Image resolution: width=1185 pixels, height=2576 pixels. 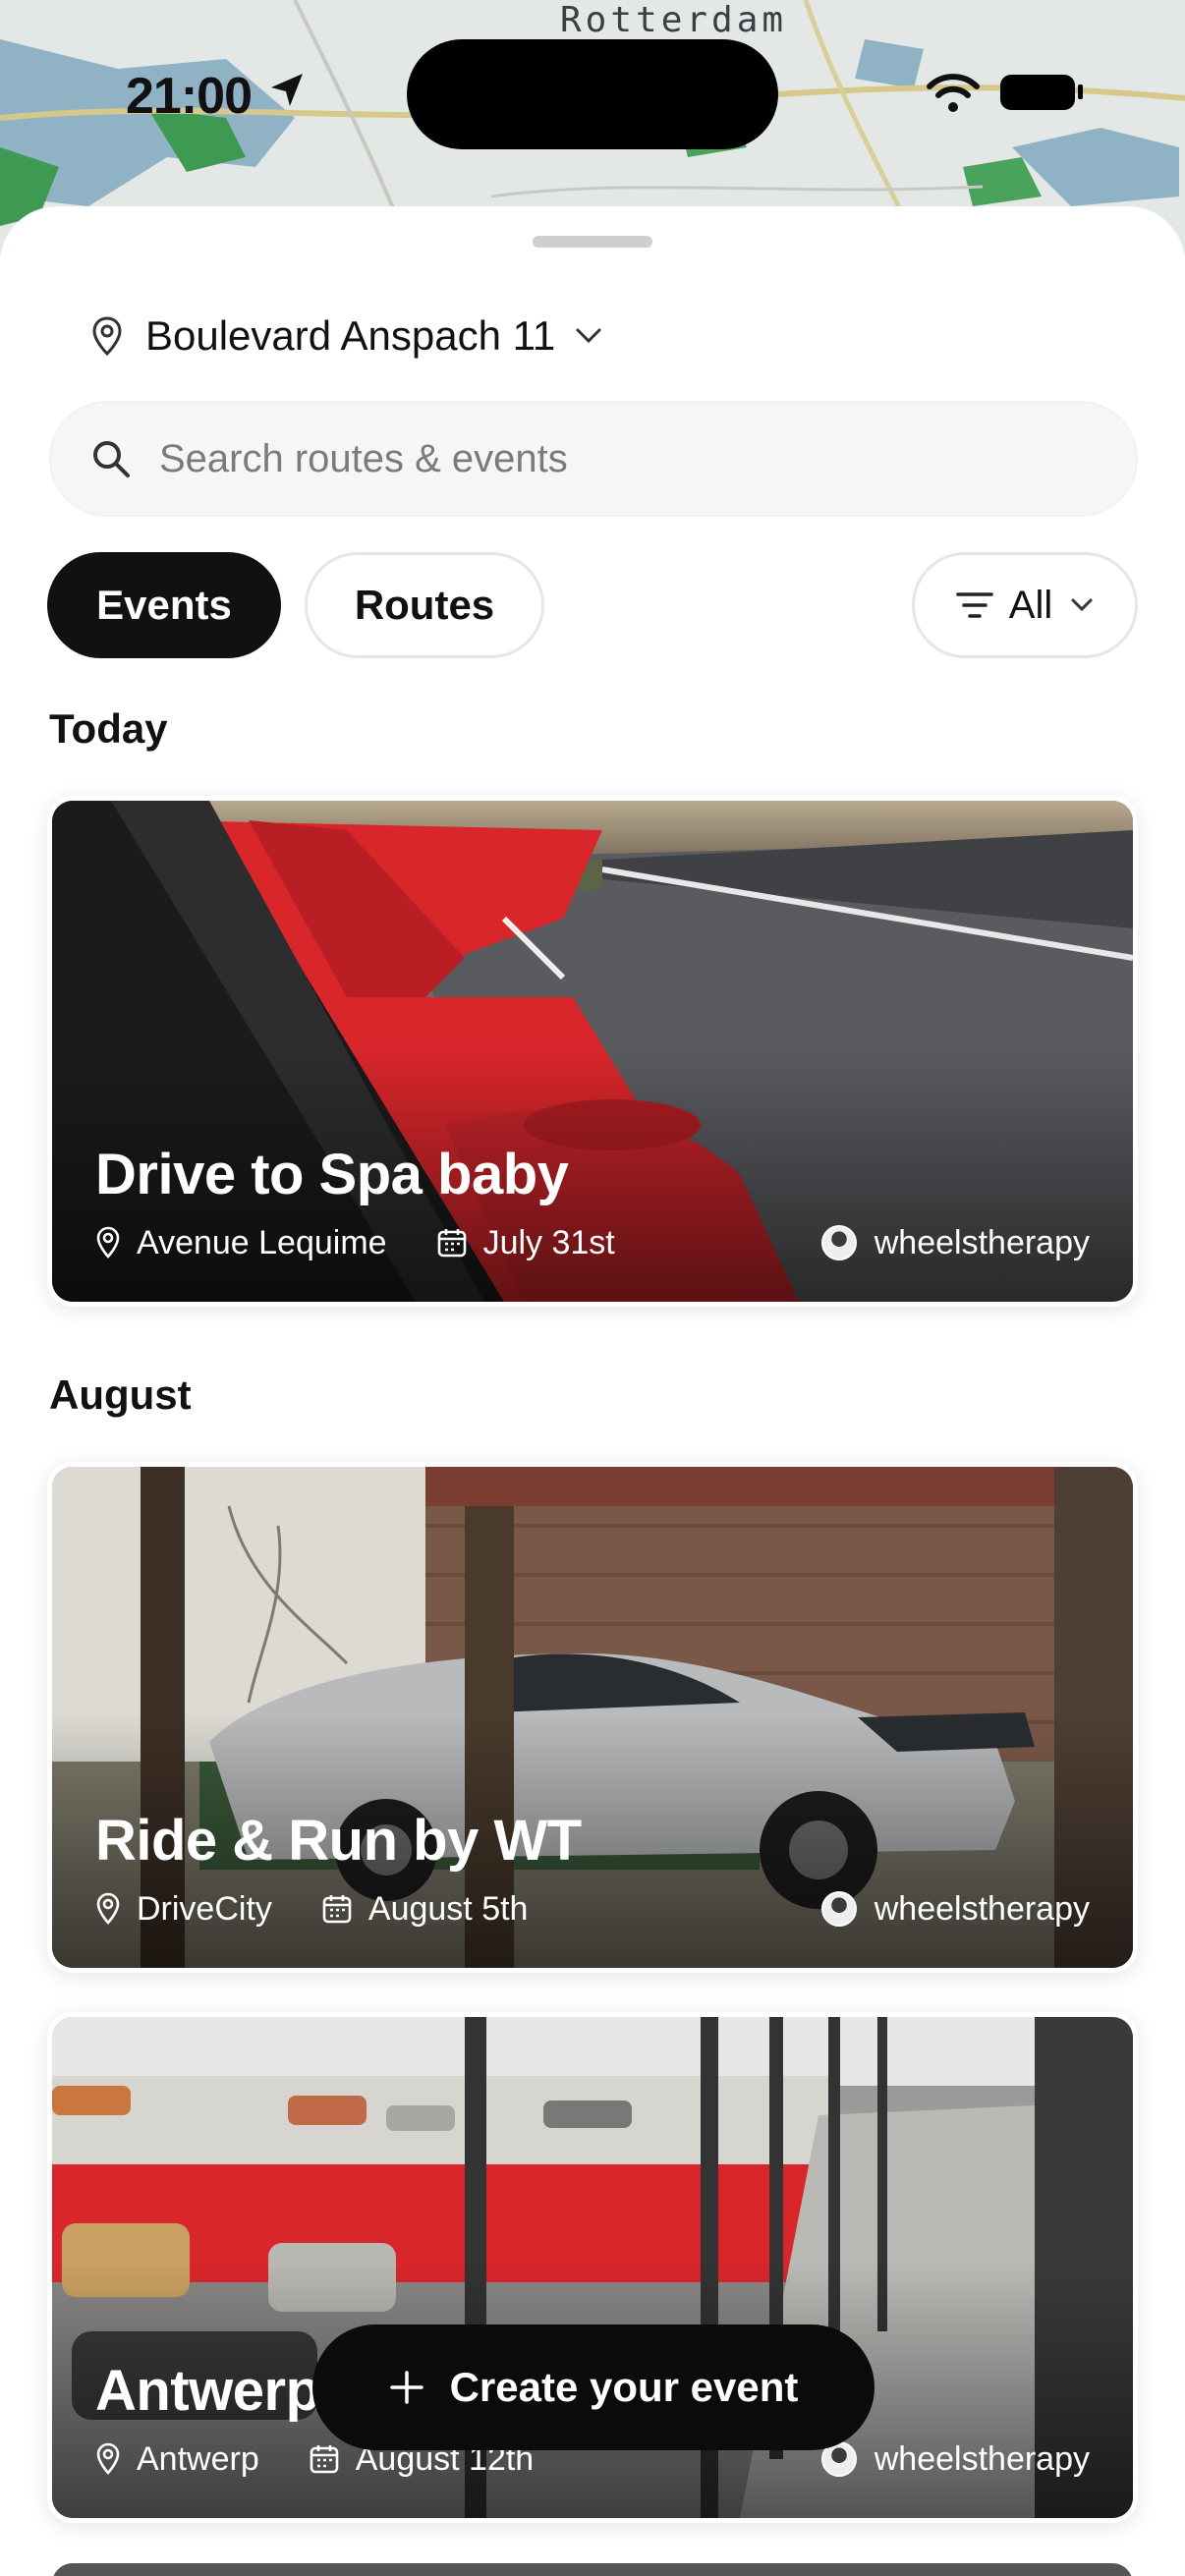 I want to click on event-date: July 31st, so click(x=526, y=1243).